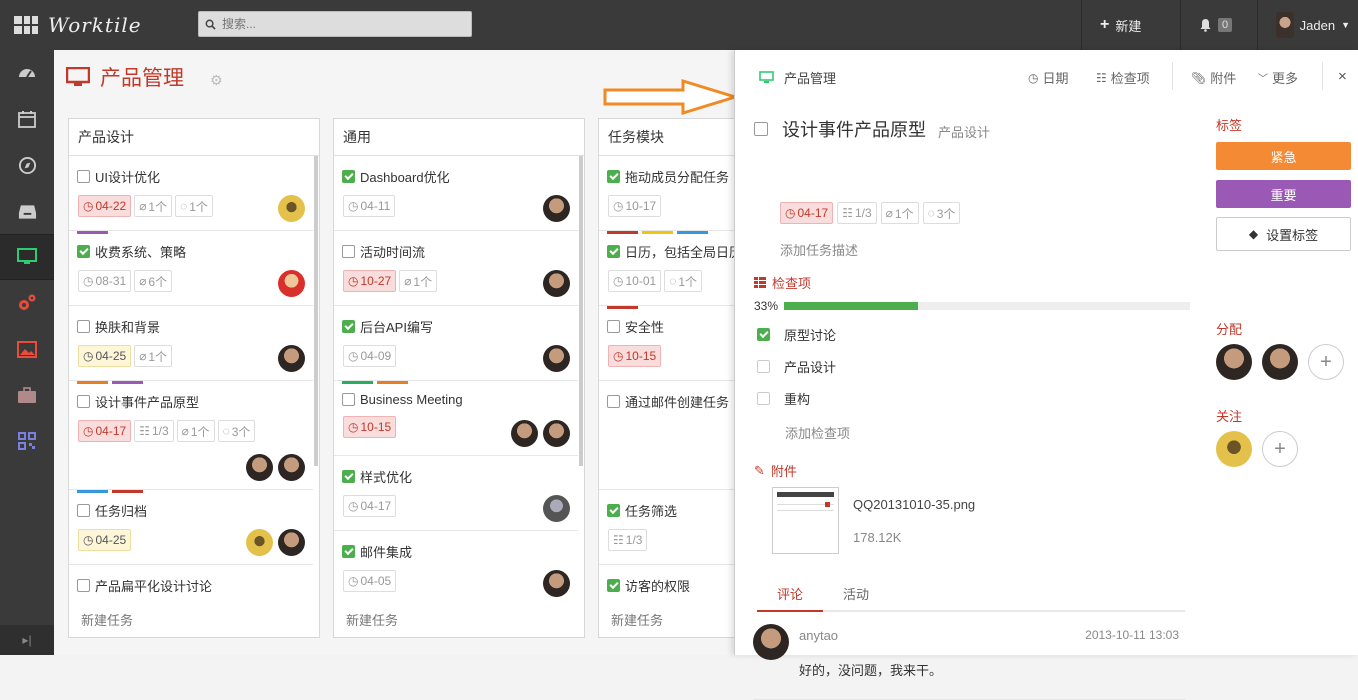  Describe the element at coordinates (27, 640) in the screenshot. I see `sidebar-collapse-button: ▸|` at that location.